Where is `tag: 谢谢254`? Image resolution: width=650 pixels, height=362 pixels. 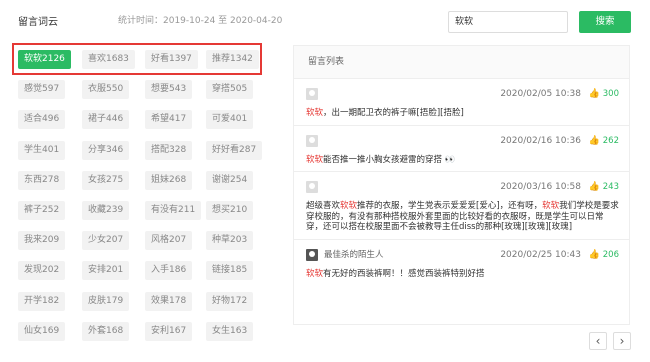
tag: 谢谢254 is located at coordinates (230, 180).